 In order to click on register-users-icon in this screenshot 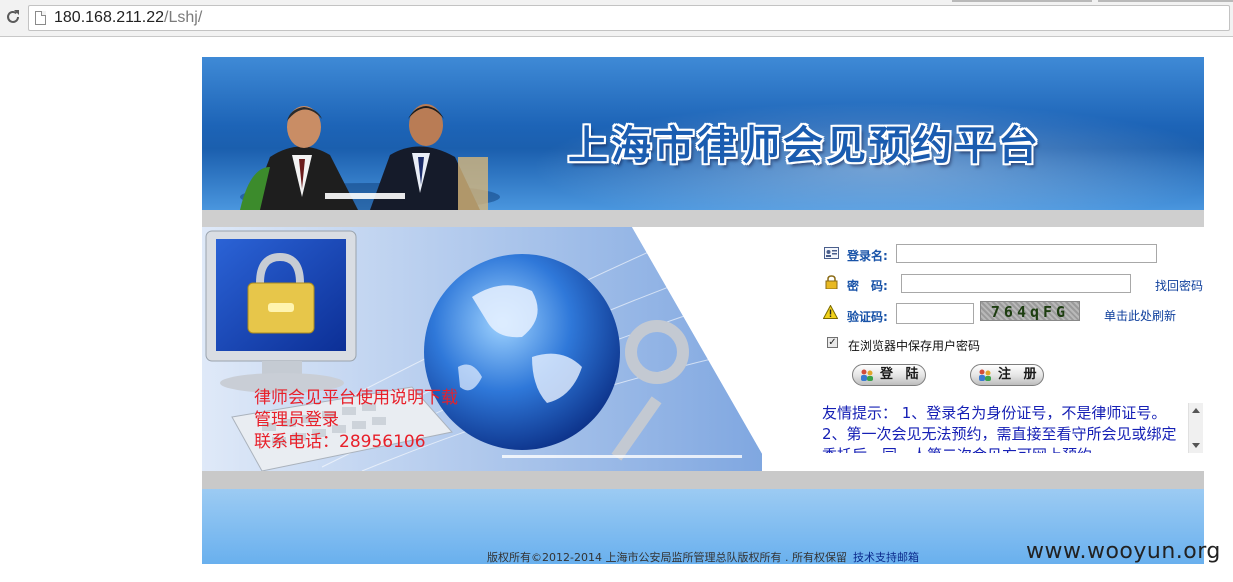, I will do `click(985, 375)`.